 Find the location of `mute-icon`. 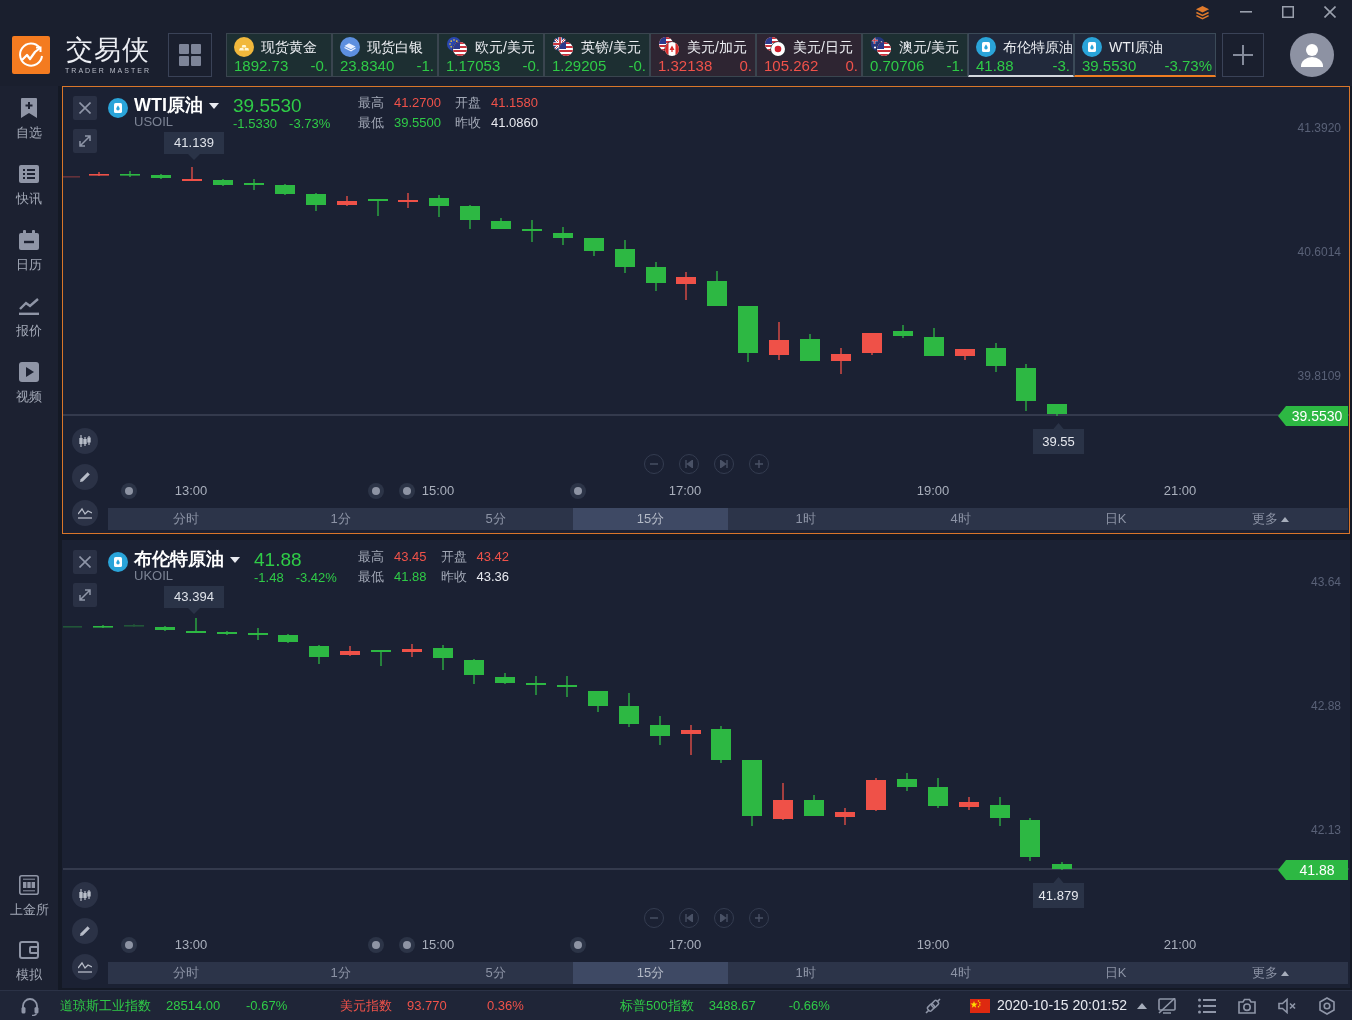

mute-icon is located at coordinates (1287, 1005).